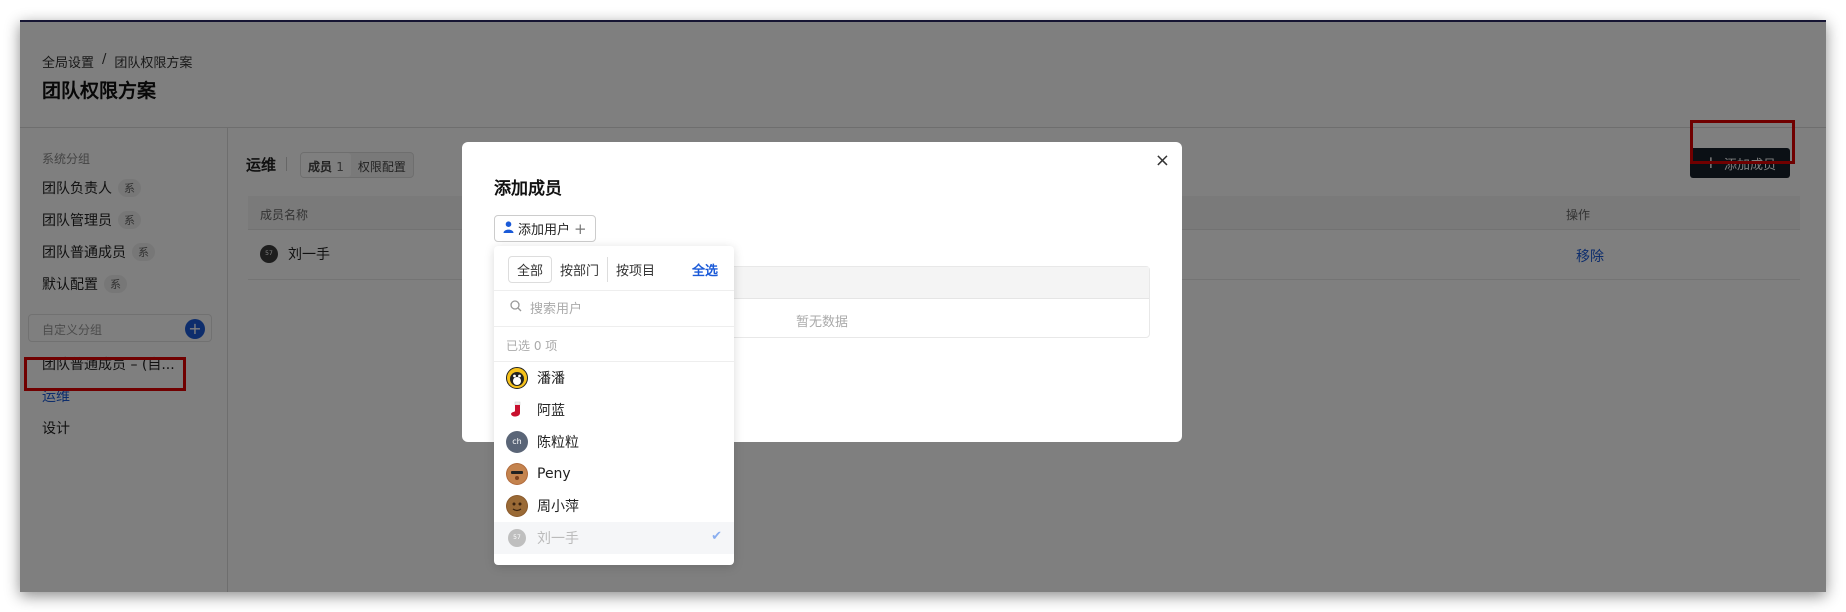 Image resolution: width=1846 pixels, height=612 pixels. Describe the element at coordinates (1162, 160) in the screenshot. I see `close-icon: ×` at that location.